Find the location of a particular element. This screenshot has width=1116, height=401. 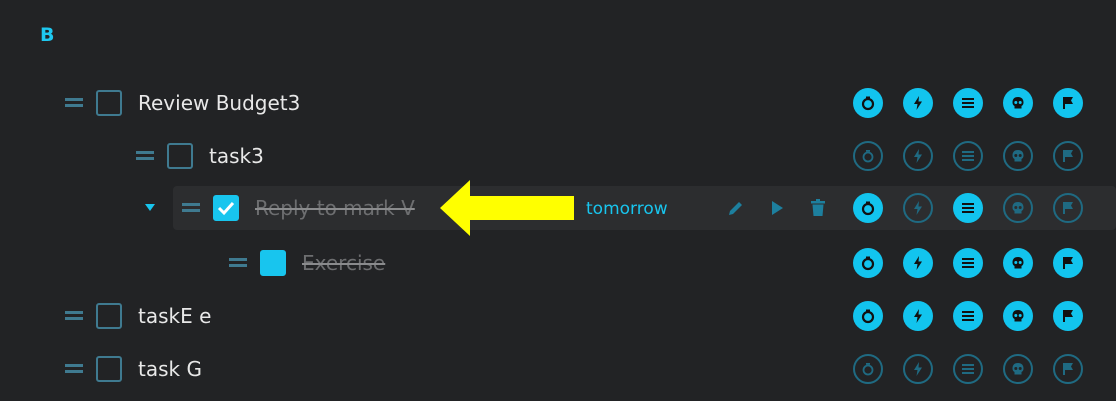

task-row-selected: Reply to mark V tomorrow is located at coordinates (644, 208).